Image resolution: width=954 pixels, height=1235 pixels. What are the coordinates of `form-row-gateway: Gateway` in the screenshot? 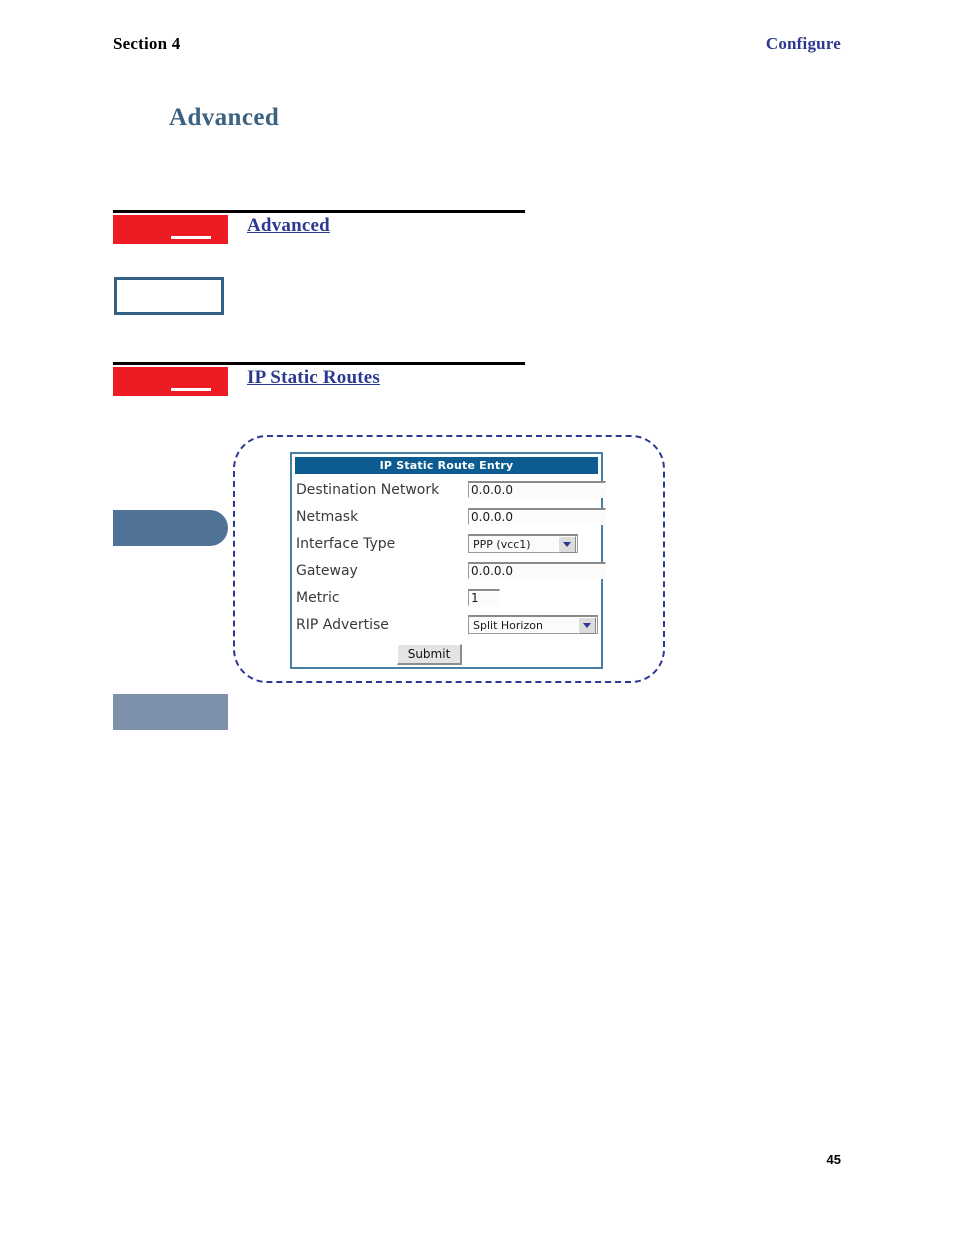 It's located at (451, 570).